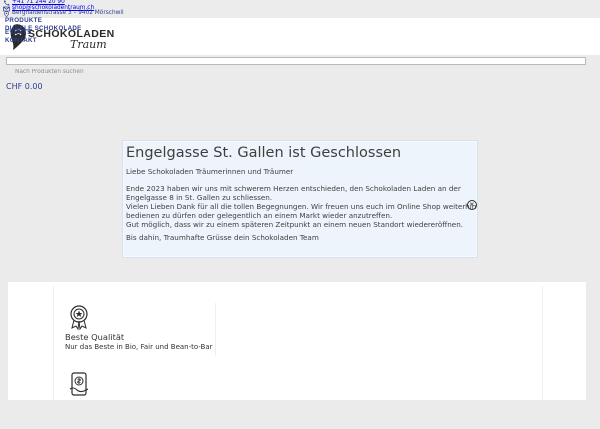 The width and height of the screenshot is (600, 429). I want to click on payment-icon, so click(79, 384).